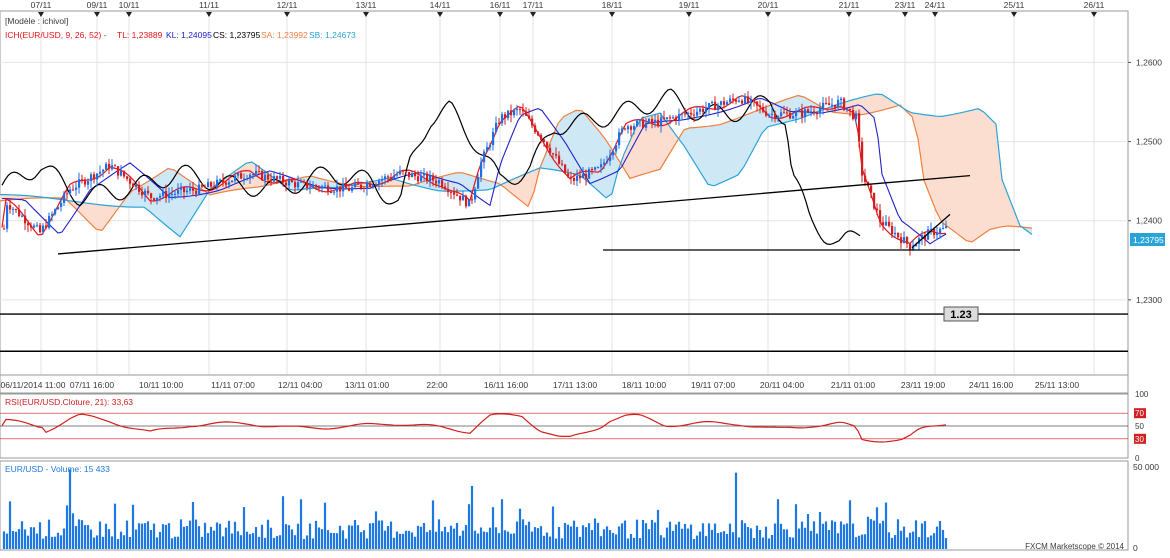 The height and width of the screenshot is (558, 1170). I want to click on bottom-date-label: 25/11 13:00, so click(1057, 385).